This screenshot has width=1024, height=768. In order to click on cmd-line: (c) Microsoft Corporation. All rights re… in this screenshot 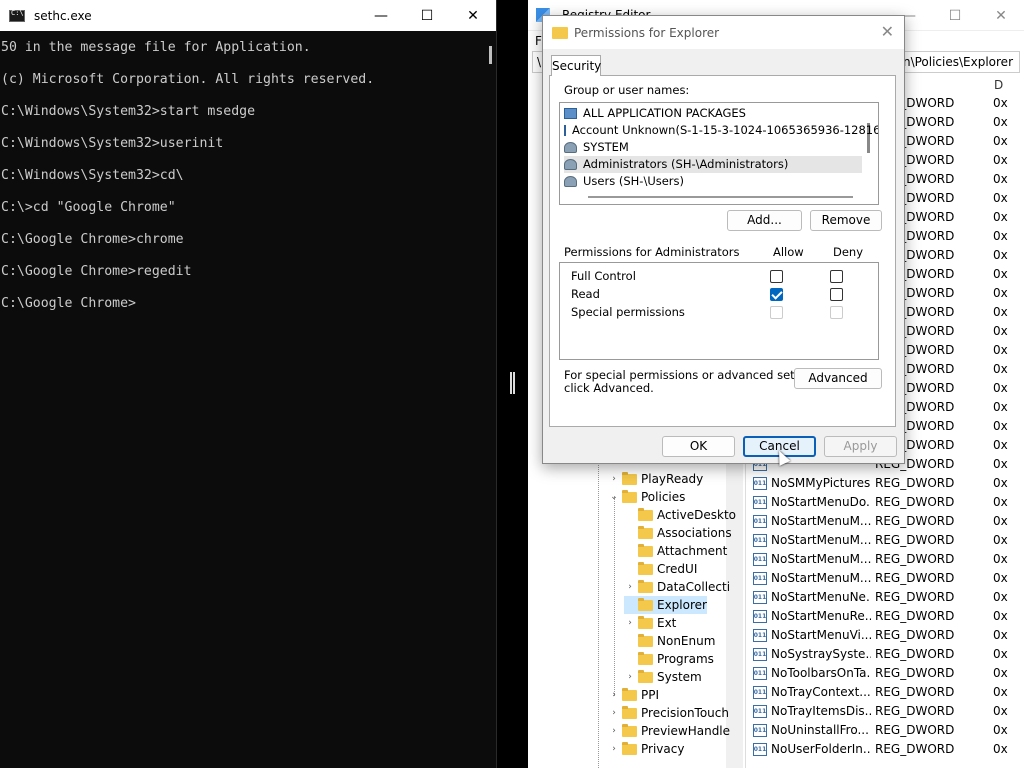, I will do `click(188, 79)`.